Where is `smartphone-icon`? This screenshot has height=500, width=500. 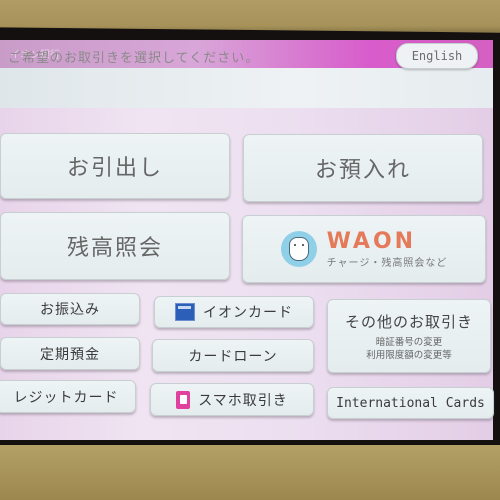 smartphone-icon is located at coordinates (183, 399).